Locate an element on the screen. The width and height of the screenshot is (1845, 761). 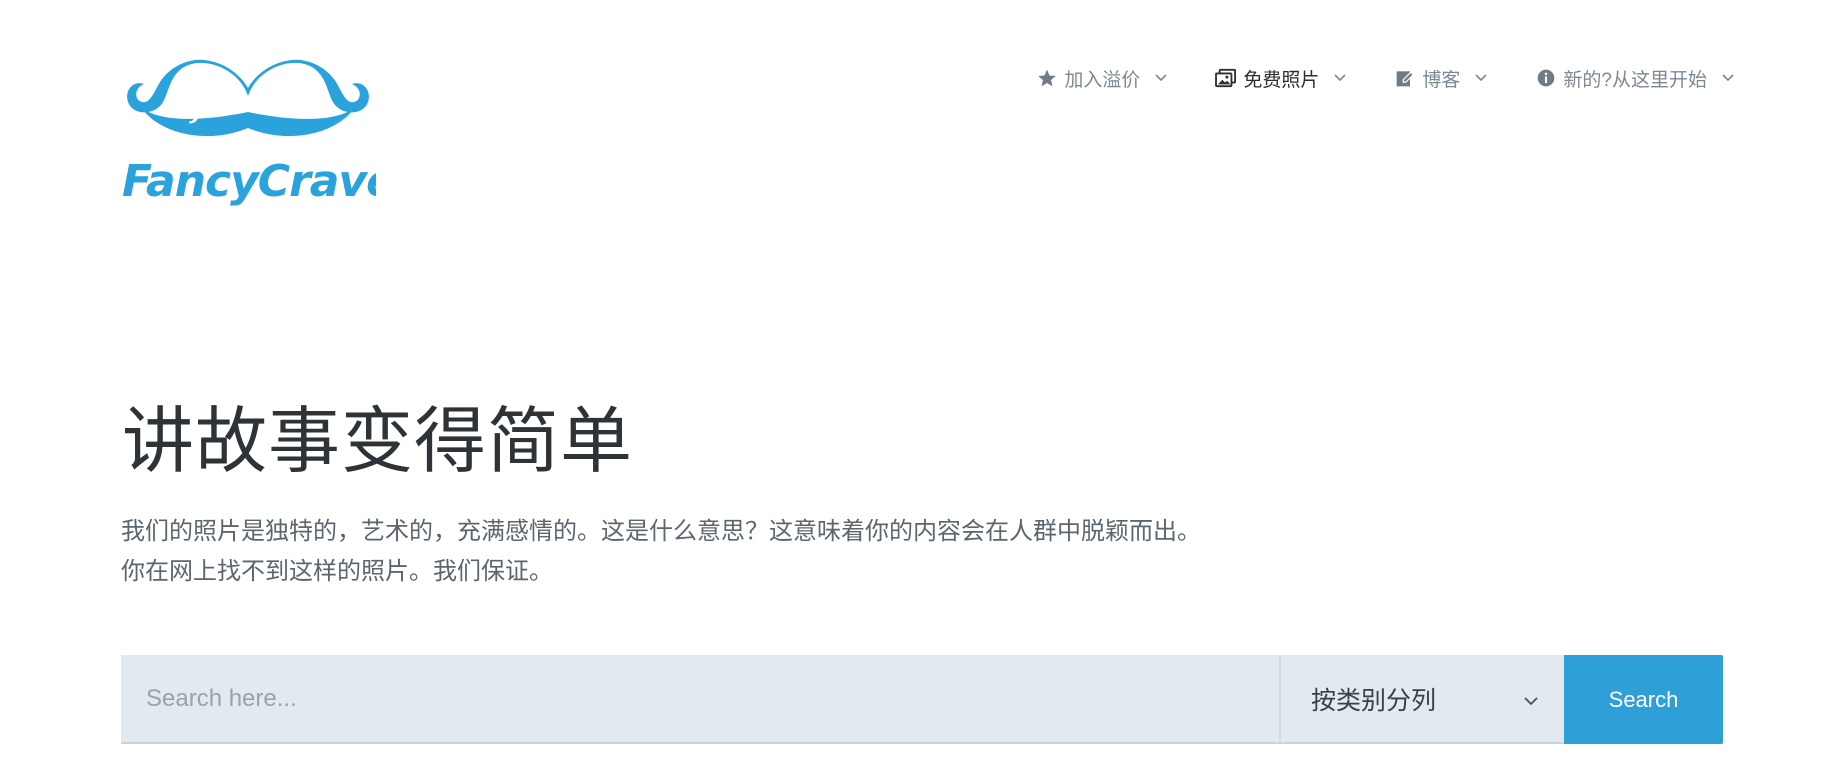
search-input is located at coordinates (700, 698).